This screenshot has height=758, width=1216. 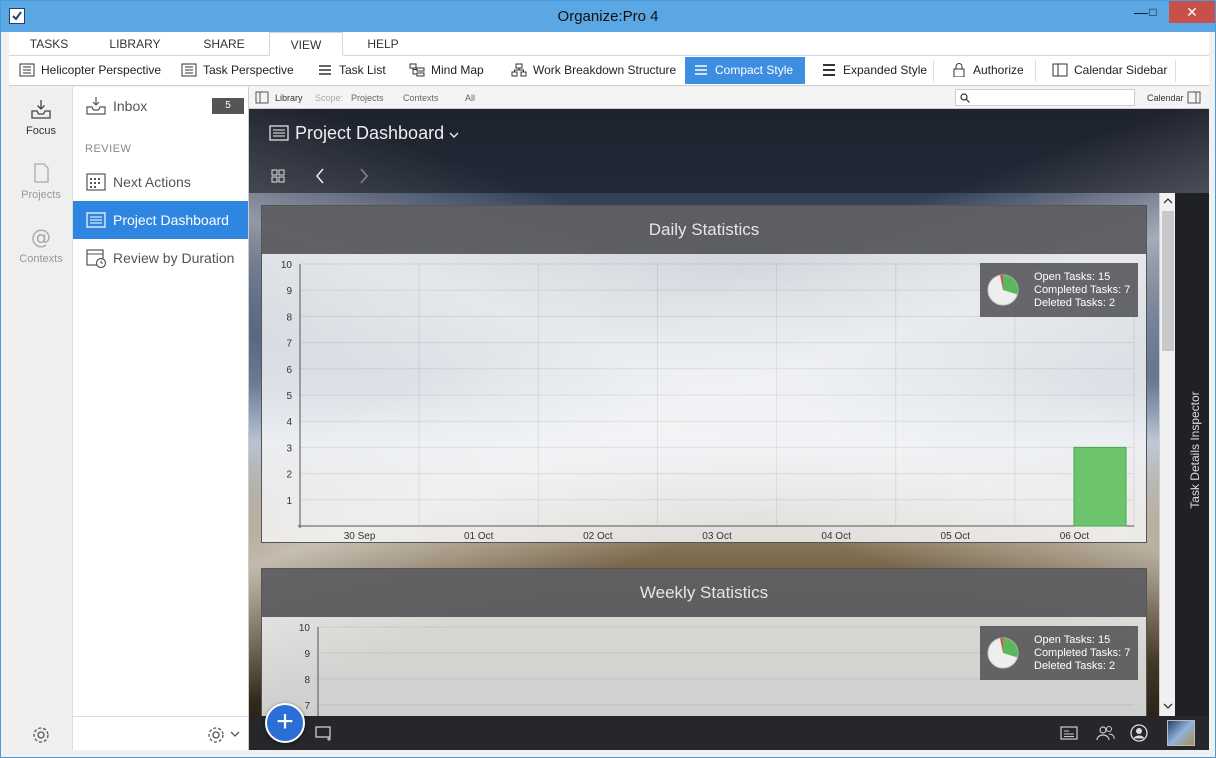 What do you see at coordinates (228, 106) in the screenshot?
I see `inbox-count-badge: 5` at bounding box center [228, 106].